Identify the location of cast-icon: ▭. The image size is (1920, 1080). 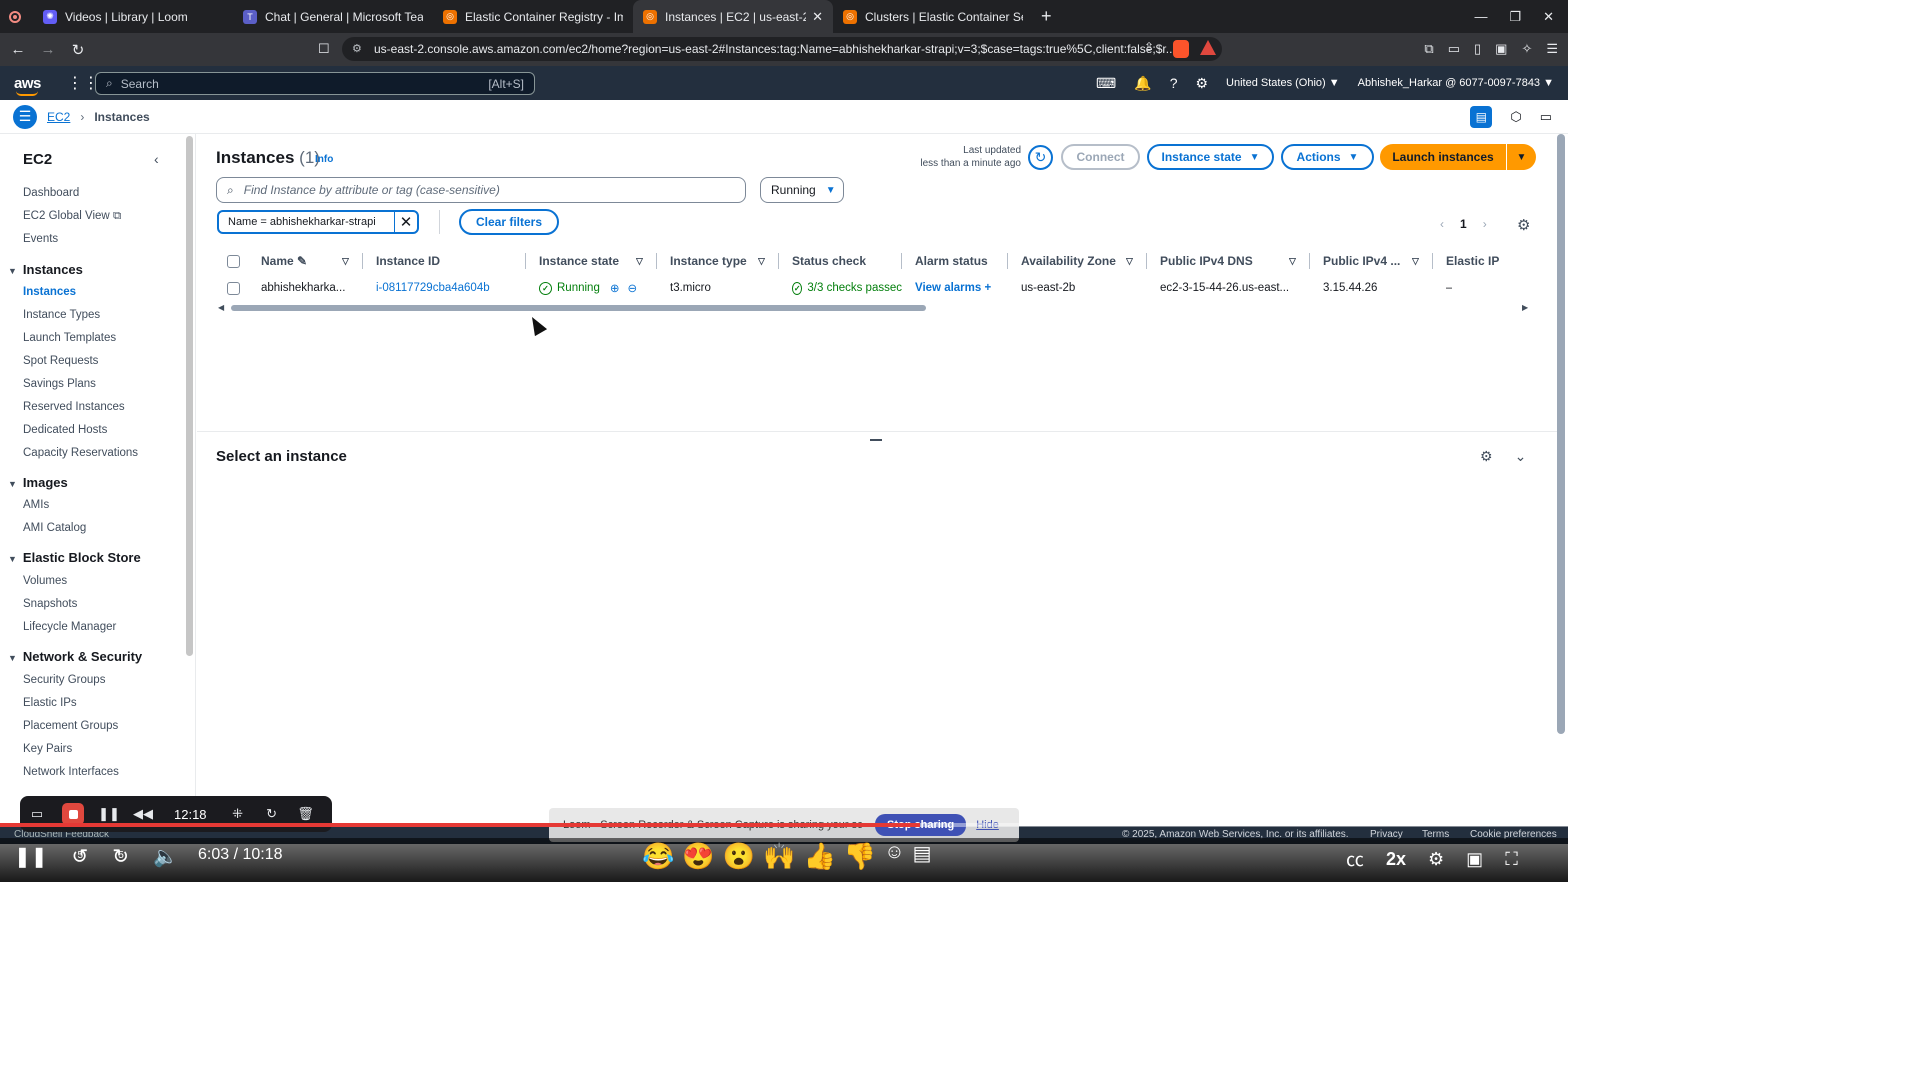
(1454, 49).